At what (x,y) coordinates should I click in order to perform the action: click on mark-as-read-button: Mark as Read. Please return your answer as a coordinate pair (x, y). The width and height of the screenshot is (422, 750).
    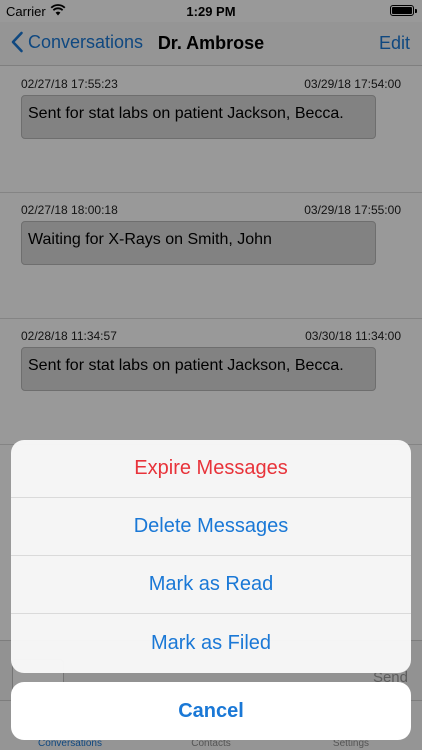
    Looking at the image, I should click on (211, 585).